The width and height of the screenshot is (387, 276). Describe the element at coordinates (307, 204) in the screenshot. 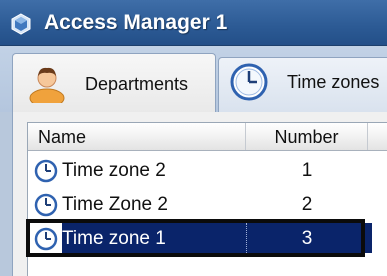

I see `row-number: 2` at that location.